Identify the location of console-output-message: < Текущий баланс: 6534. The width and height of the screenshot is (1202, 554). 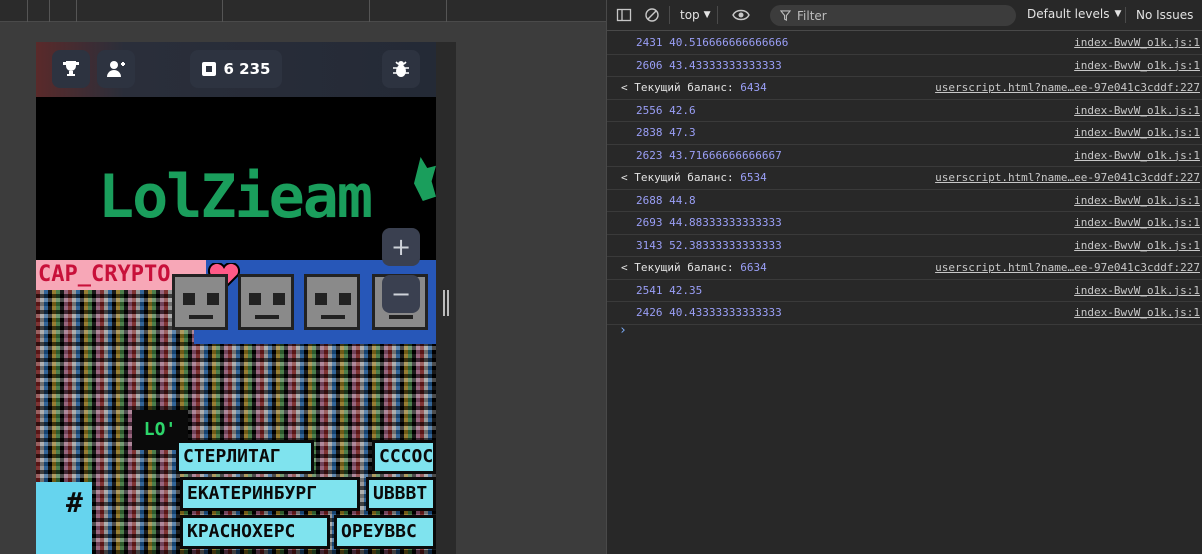
(694, 178).